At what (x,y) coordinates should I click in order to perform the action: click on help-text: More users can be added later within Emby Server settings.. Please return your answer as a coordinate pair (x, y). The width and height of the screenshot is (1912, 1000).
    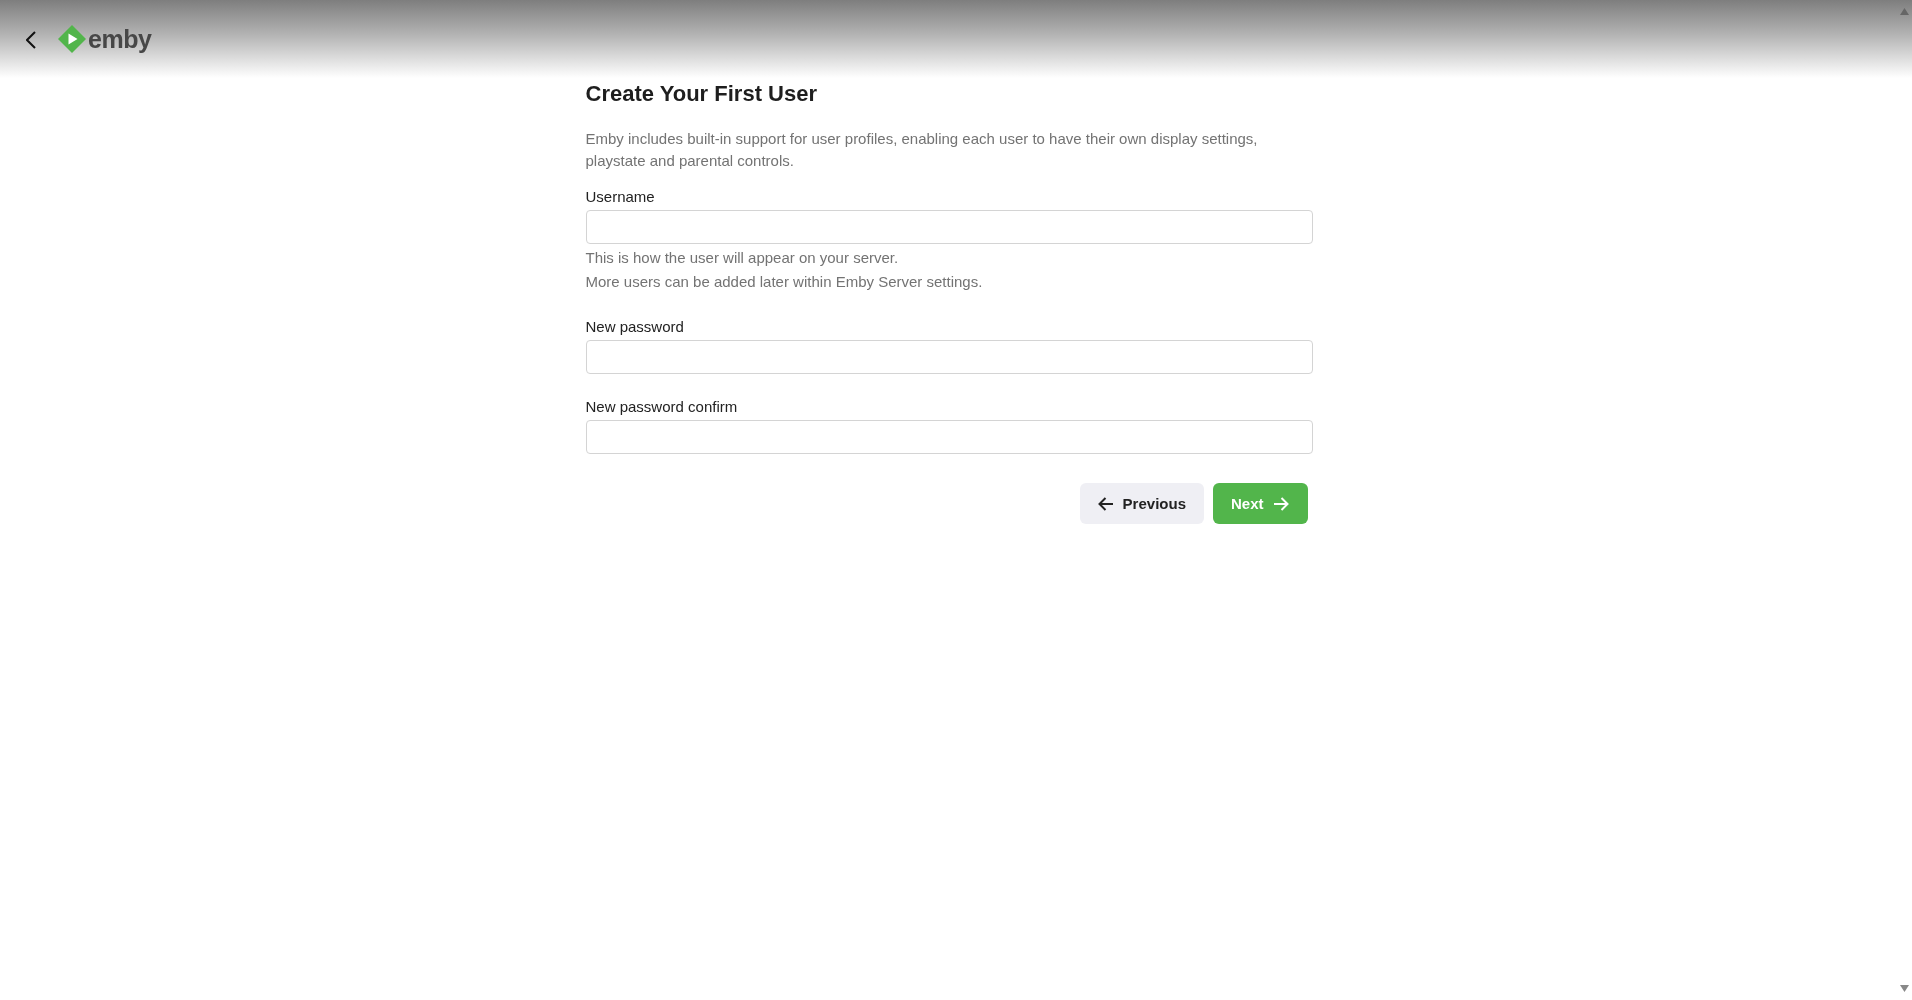
    Looking at the image, I should click on (784, 282).